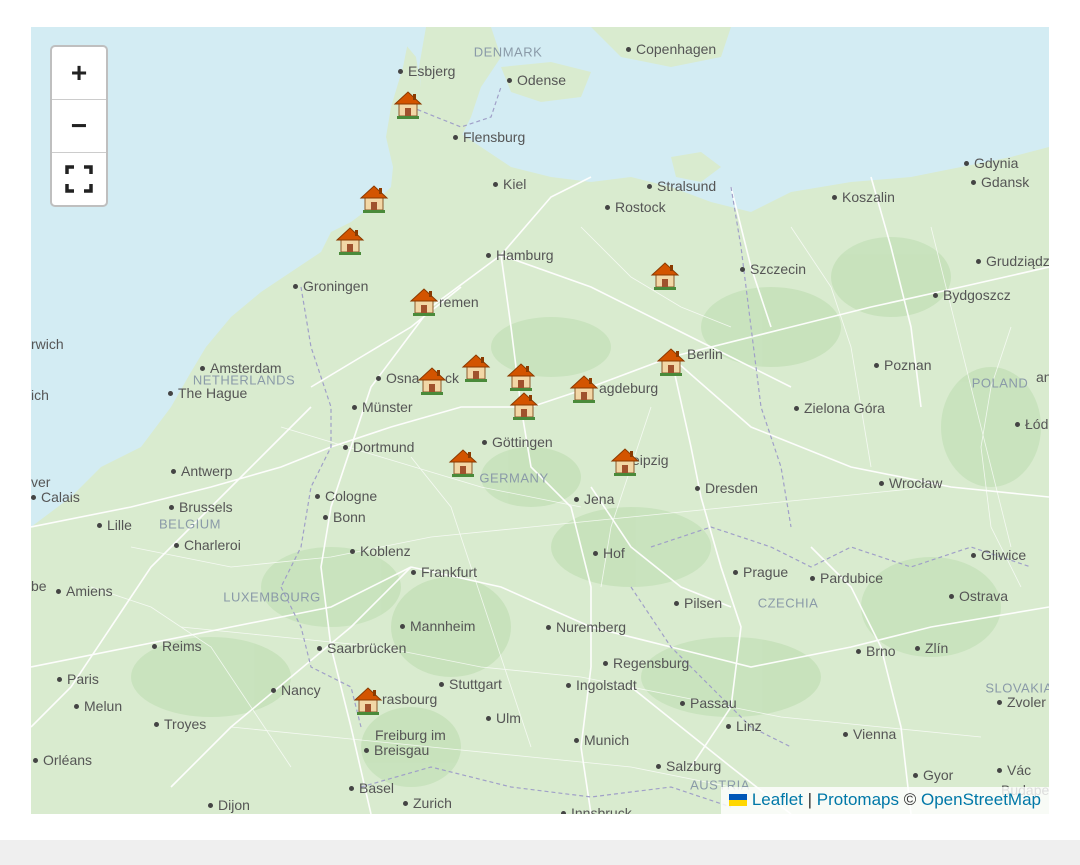 The height and width of the screenshot is (865, 1080). What do you see at coordinates (509, 184) in the screenshot?
I see `city-label: Kiel` at bounding box center [509, 184].